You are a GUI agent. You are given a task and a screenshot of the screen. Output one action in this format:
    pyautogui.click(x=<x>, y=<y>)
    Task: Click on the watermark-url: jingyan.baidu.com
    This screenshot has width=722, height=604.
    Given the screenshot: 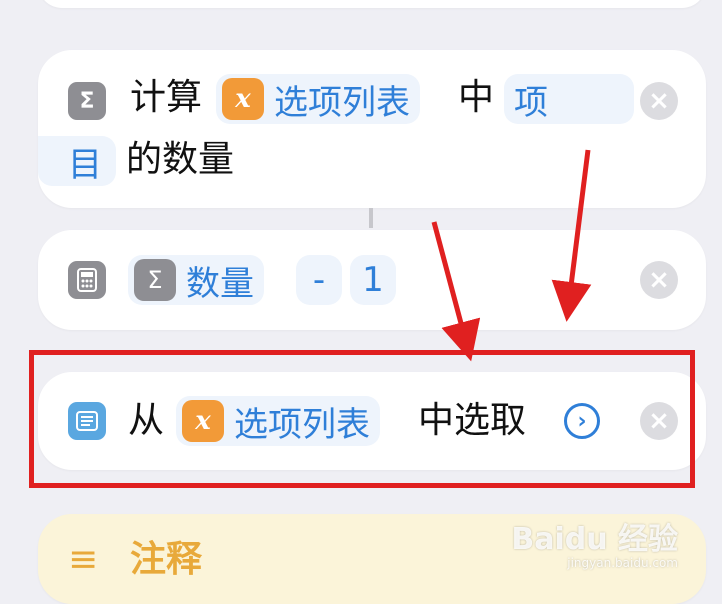 What is the action you would take?
    pyautogui.click(x=622, y=563)
    